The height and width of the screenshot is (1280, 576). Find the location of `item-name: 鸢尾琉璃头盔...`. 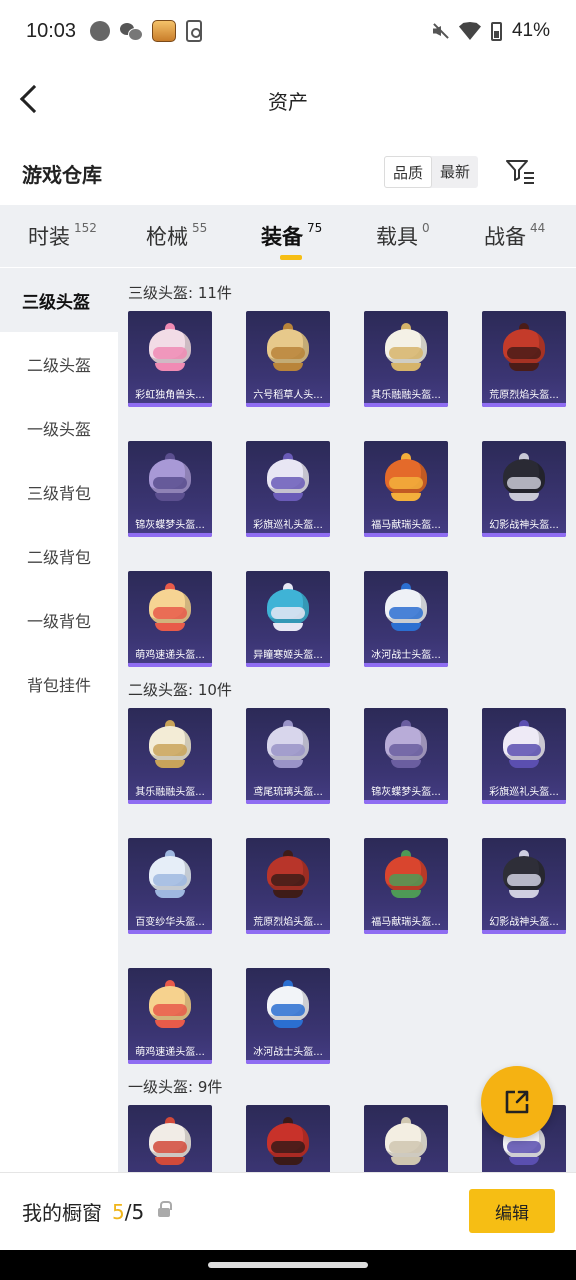

item-name: 鸢尾琉璃头盔... is located at coordinates (288, 792).